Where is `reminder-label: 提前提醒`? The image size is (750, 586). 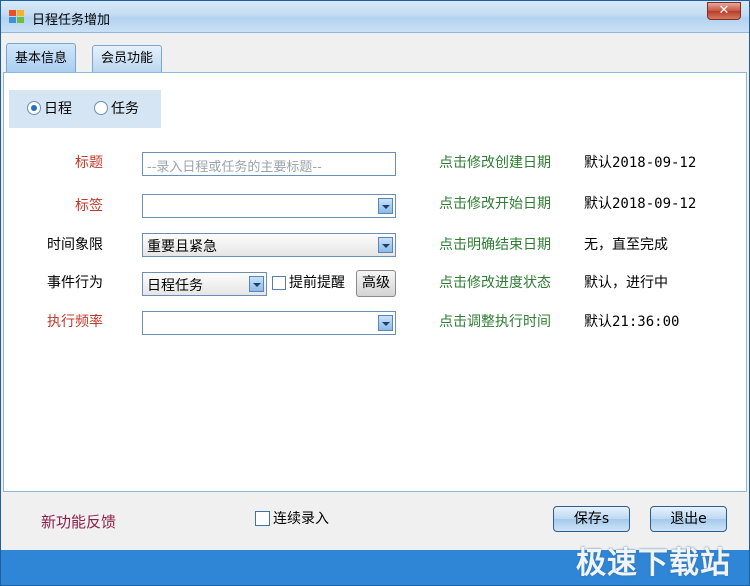
reminder-label: 提前提醒 is located at coordinates (317, 283).